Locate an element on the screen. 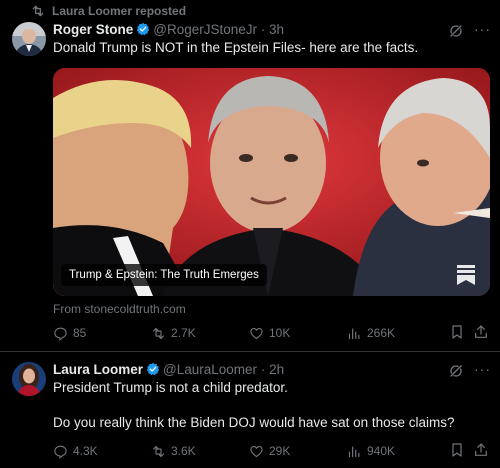  tweet-actions: 4.3K 3.6K 29K 940K is located at coordinates (271, 451).